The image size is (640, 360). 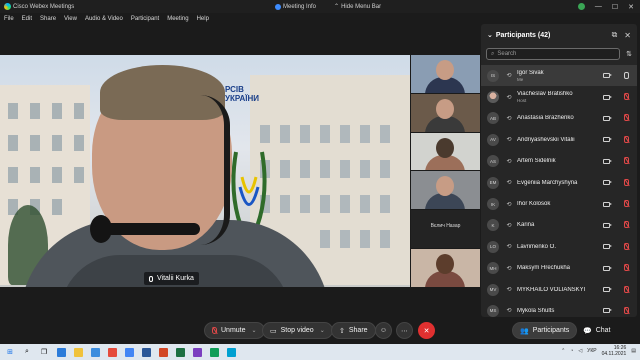 I want to click on meeting-info-button: Meeting Info, so click(x=295, y=6).